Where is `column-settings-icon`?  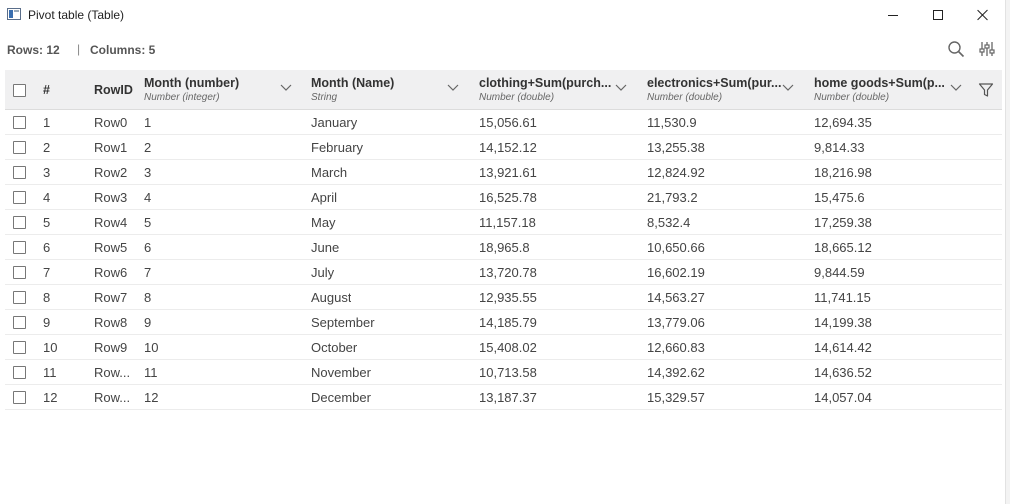 column-settings-icon is located at coordinates (987, 49).